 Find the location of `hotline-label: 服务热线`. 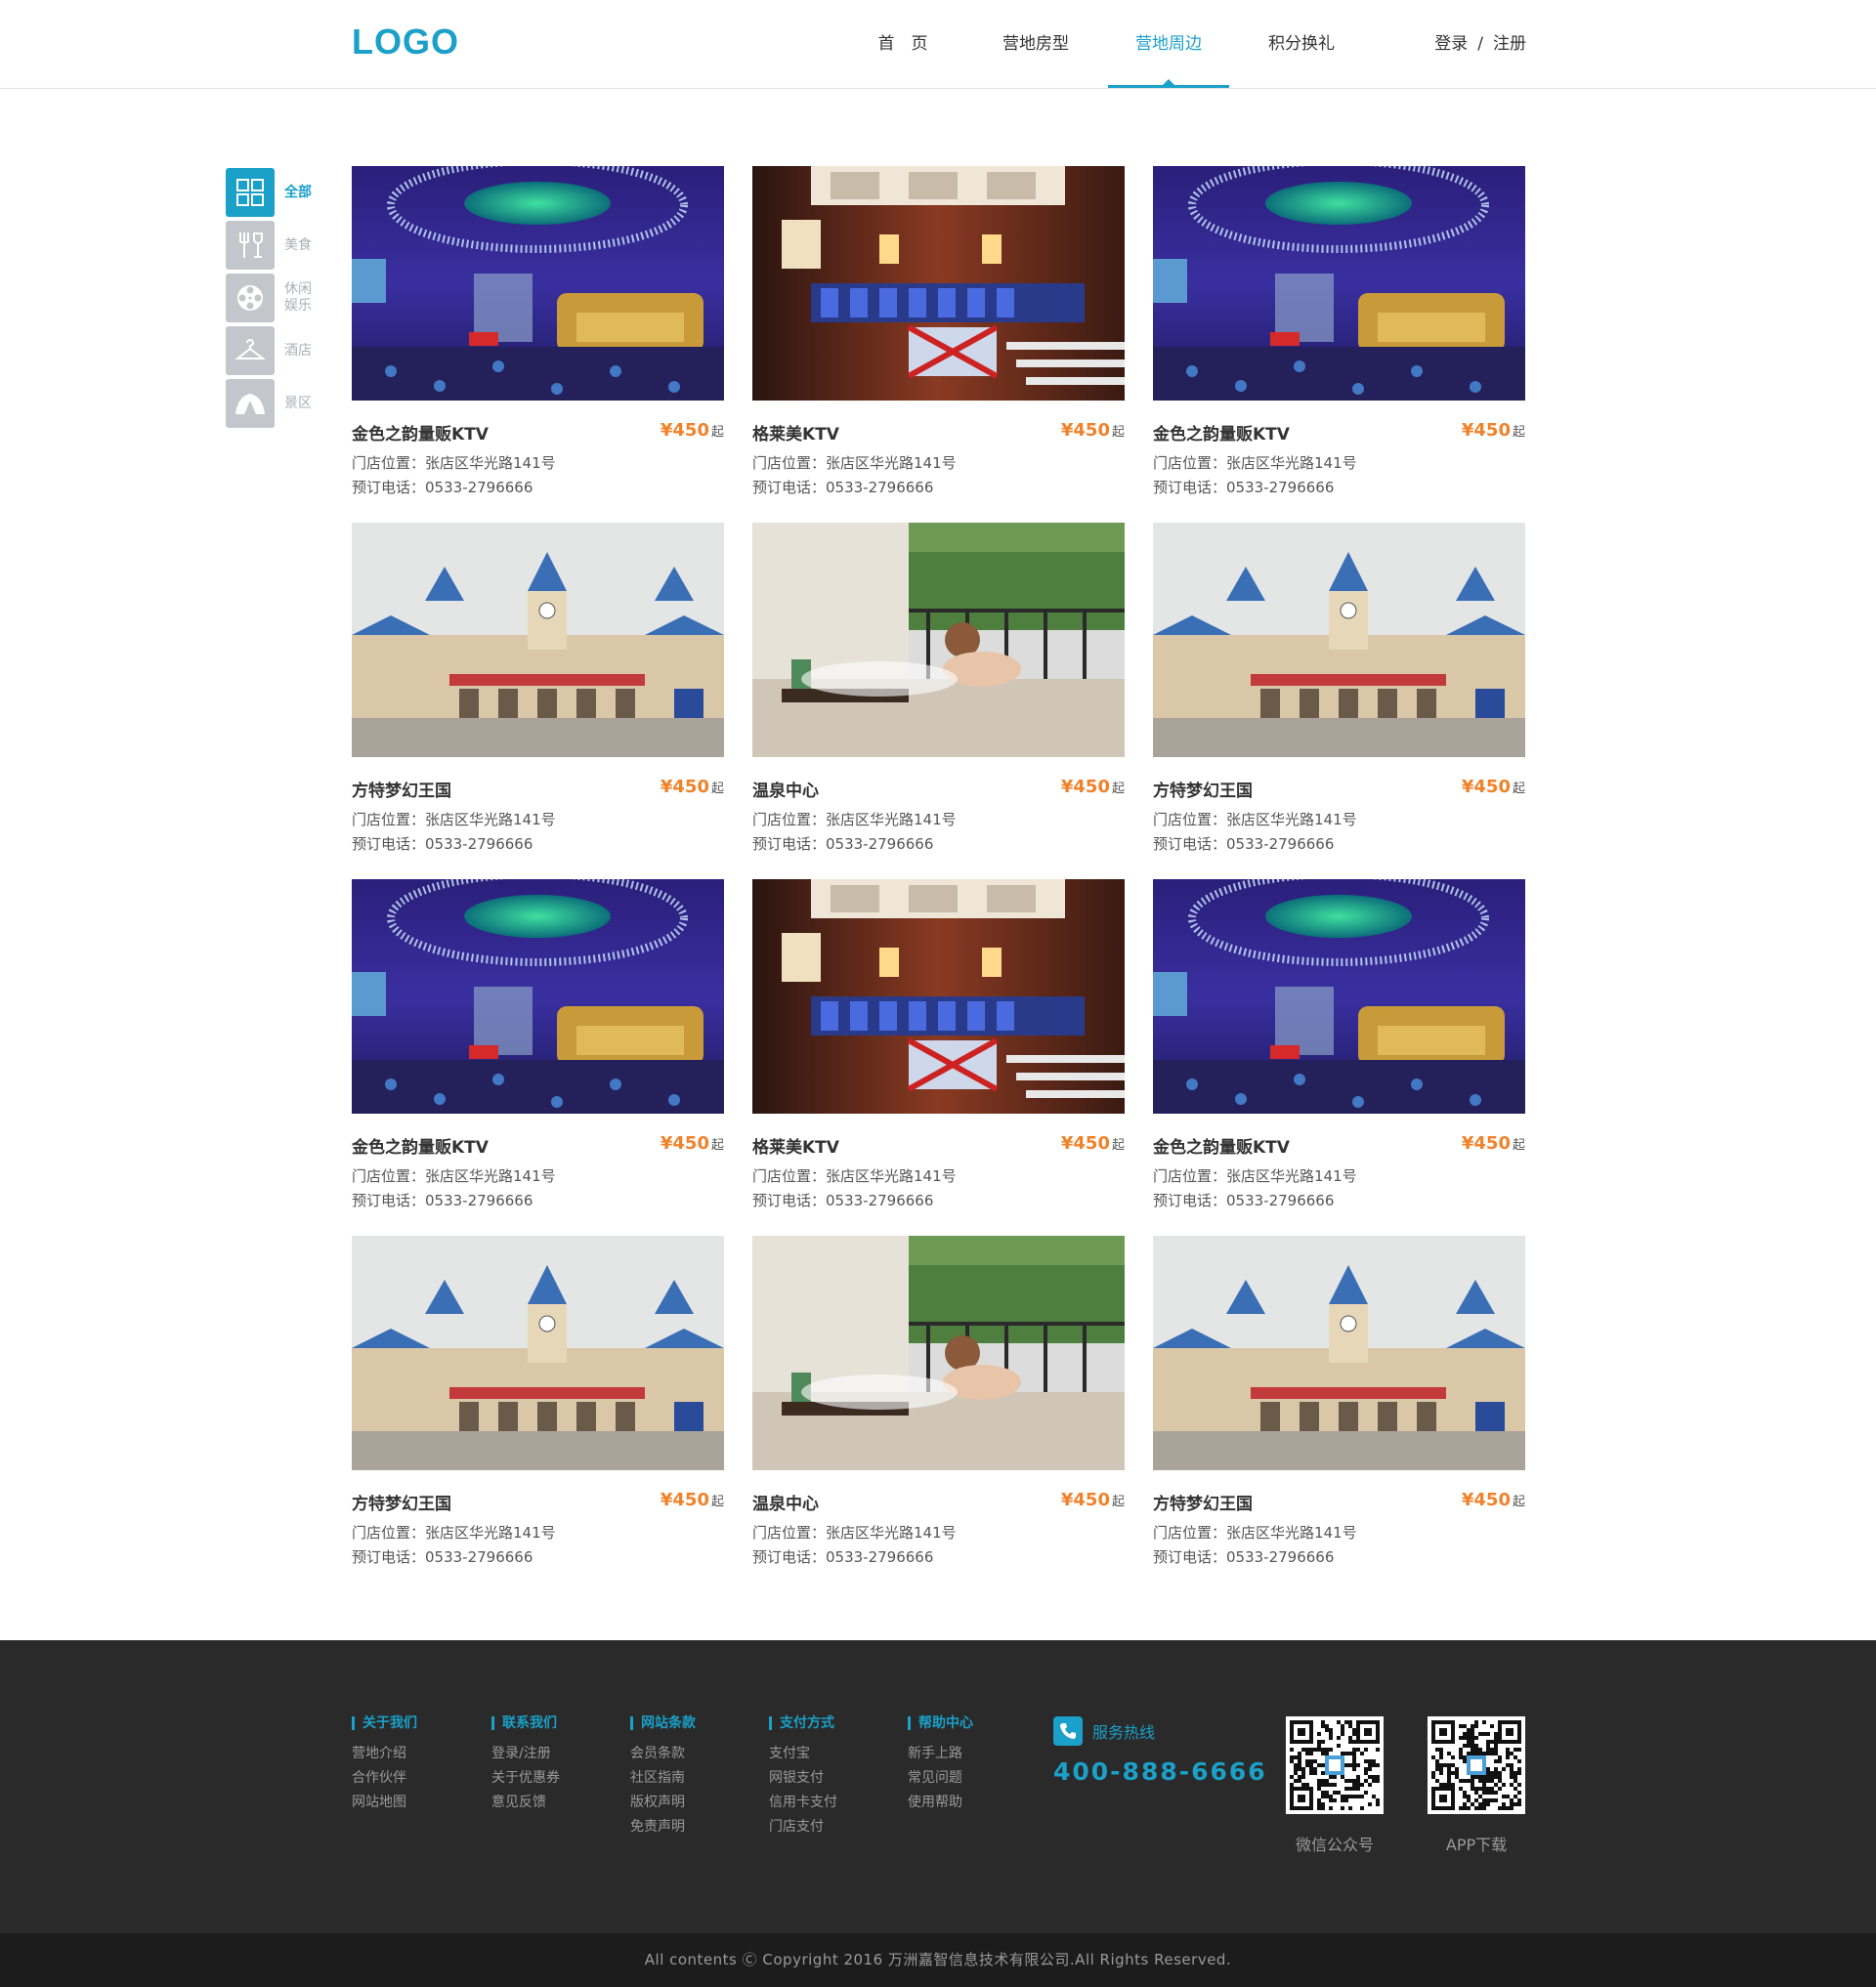

hotline-label: 服务热线 is located at coordinates (1124, 1732).